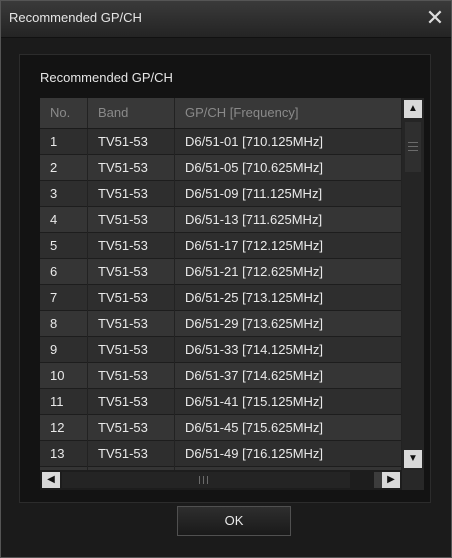 Image resolution: width=452 pixels, height=558 pixels. What do you see at coordinates (288, 246) in the screenshot?
I see `row-frequency: D6/51-17 [712.125MHz]` at bounding box center [288, 246].